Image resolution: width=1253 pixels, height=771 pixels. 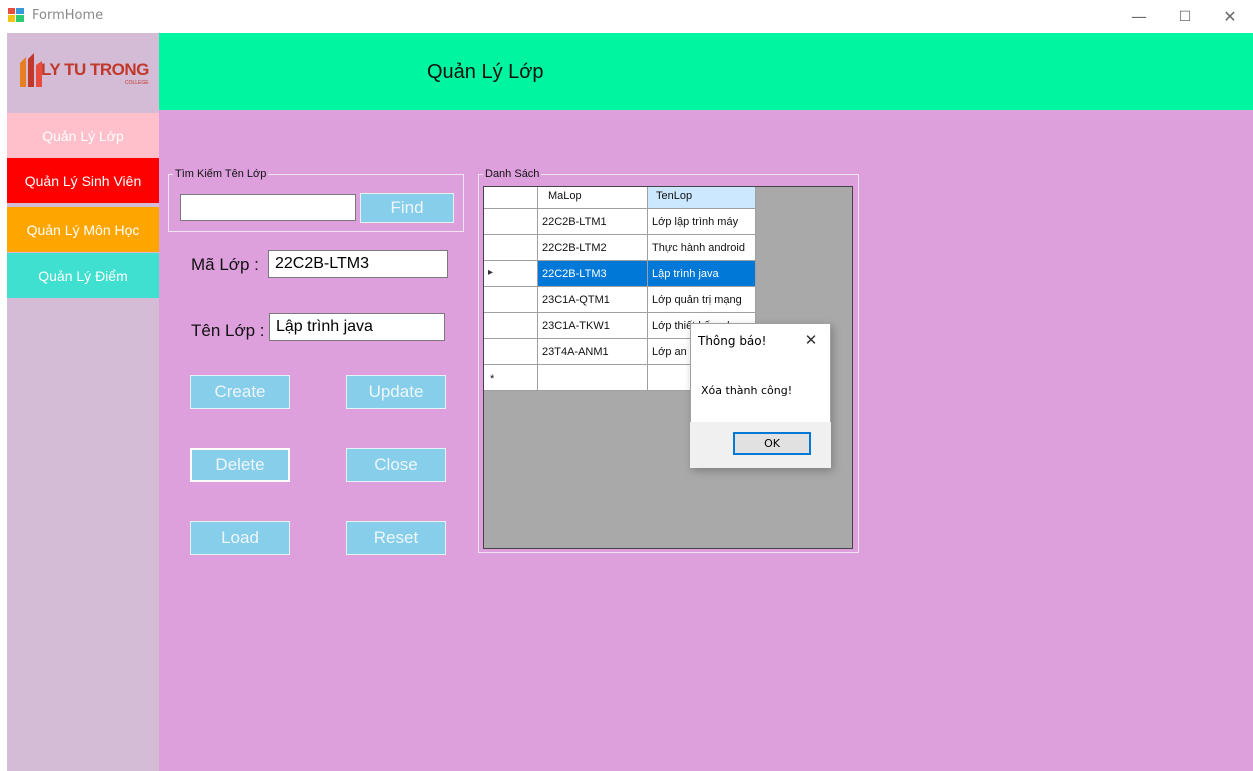 What do you see at coordinates (31, 70) in the screenshot?
I see `logo-flame-icon` at bounding box center [31, 70].